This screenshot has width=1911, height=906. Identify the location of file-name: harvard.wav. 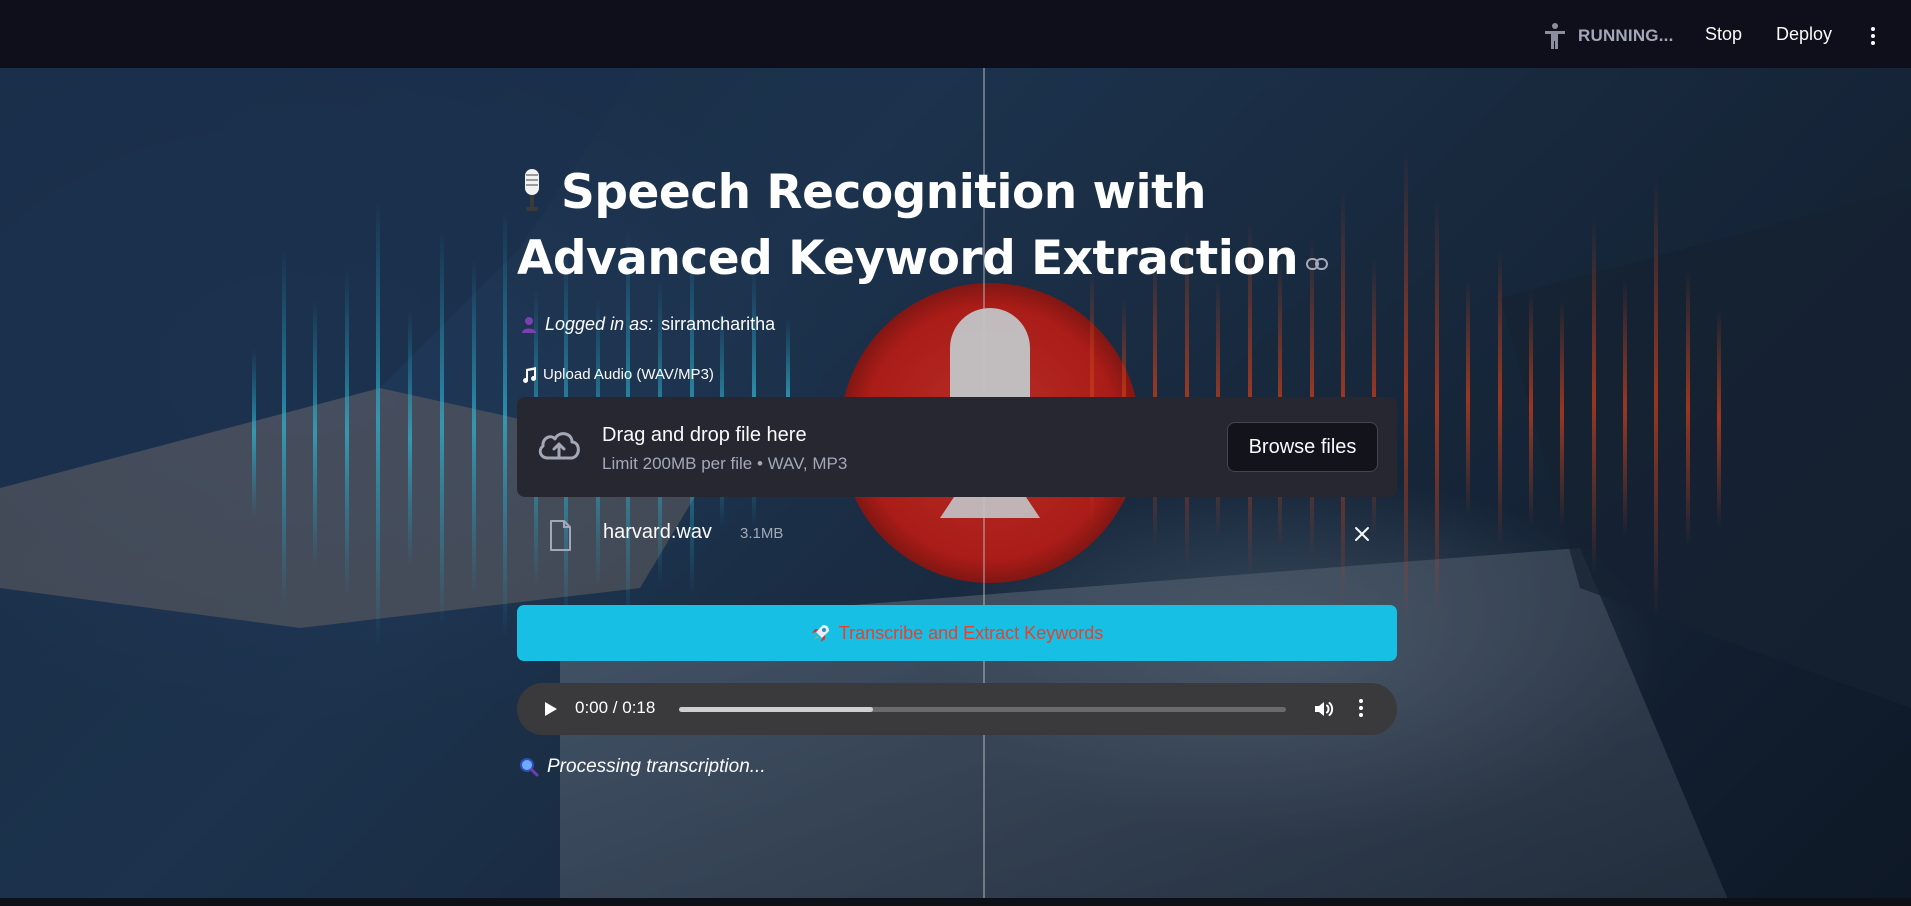
(657, 532).